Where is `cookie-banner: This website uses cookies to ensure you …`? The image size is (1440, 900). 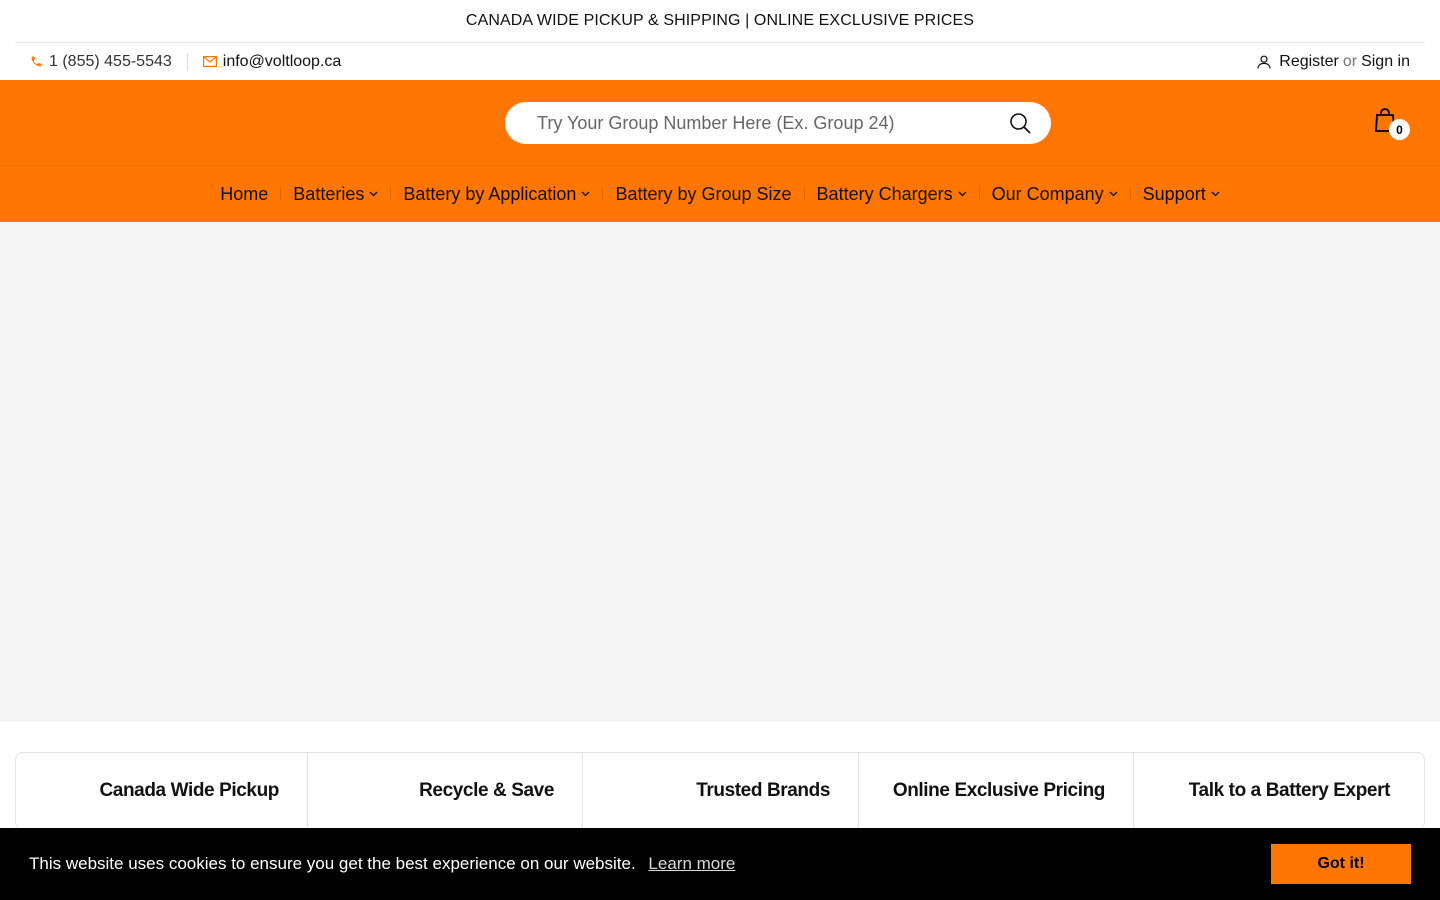
cookie-banner: This website uses cookies to ensure you … is located at coordinates (720, 864).